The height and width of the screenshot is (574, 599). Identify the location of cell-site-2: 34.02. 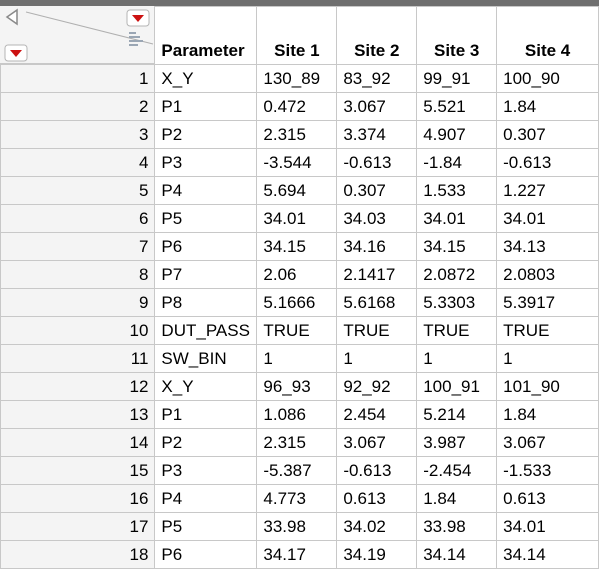
(377, 526).